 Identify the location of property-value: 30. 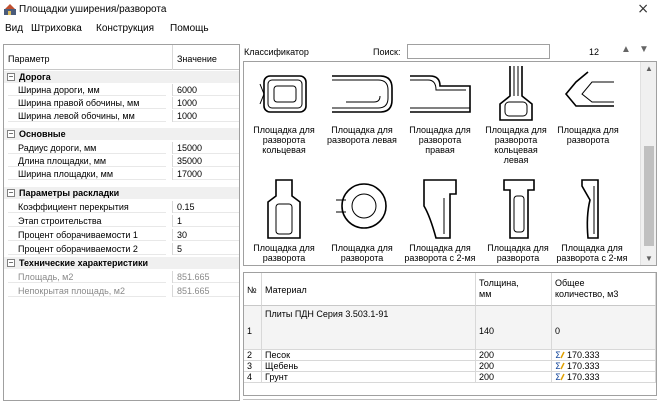
(206, 235).